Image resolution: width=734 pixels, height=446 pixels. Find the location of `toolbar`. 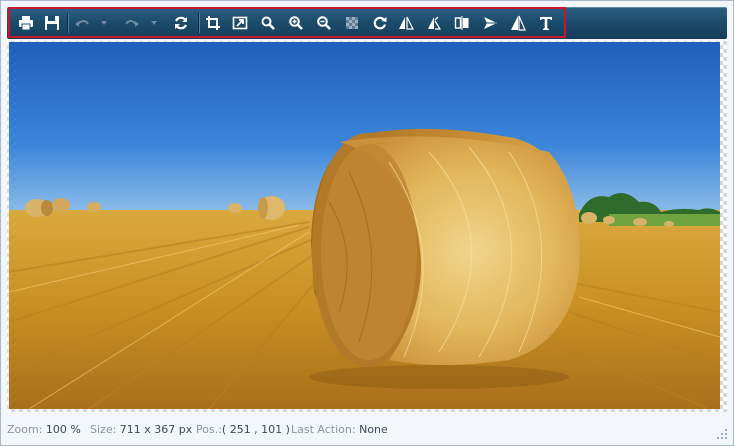

toolbar is located at coordinates (367, 23).